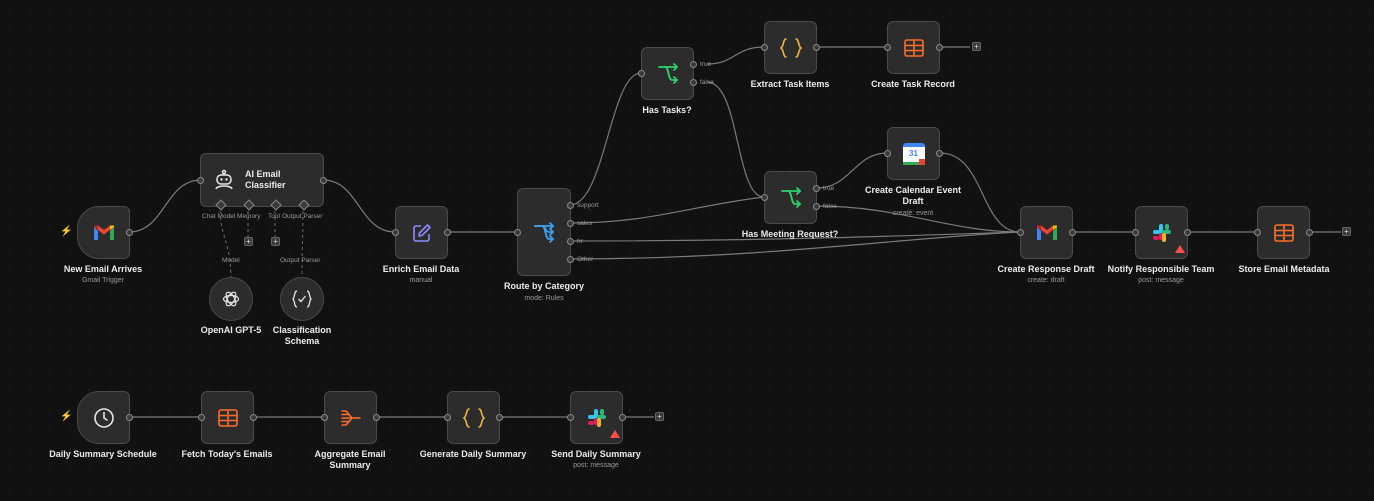 This screenshot has width=1374, height=501. I want to click on output-label-support: support, so click(588, 205).